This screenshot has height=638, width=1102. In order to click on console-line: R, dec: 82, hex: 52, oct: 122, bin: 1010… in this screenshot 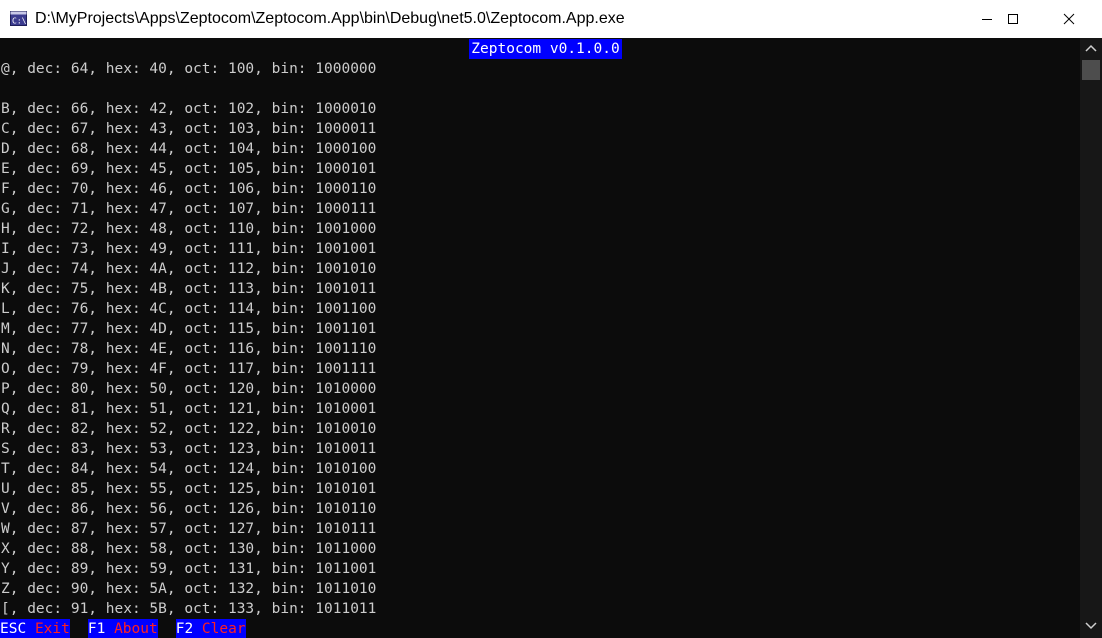, I will do `click(189, 429)`.